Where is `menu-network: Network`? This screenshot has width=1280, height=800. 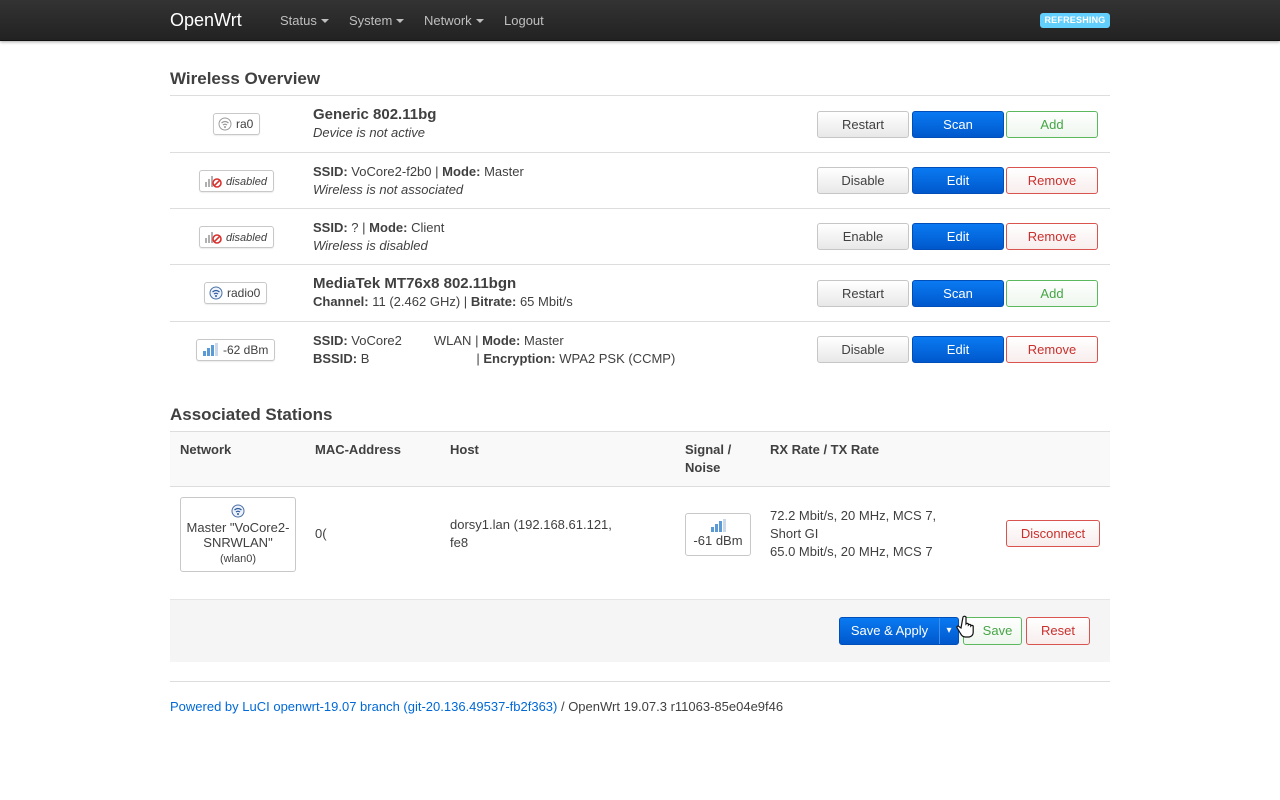 menu-network: Network is located at coordinates (454, 21).